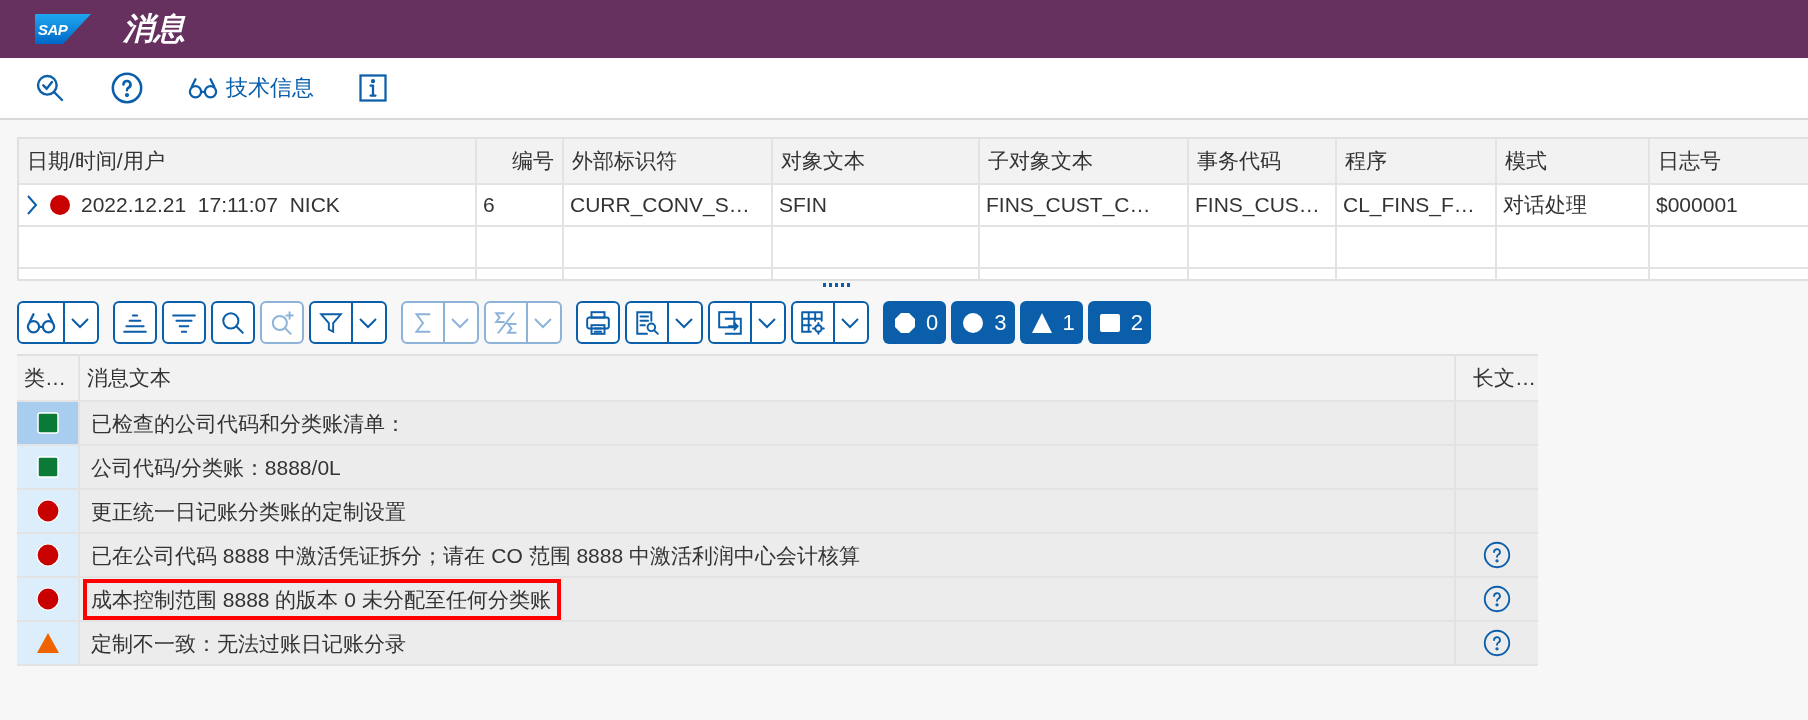 This screenshot has height=720, width=1808. I want to click on subtotal-icon, so click(506, 322).